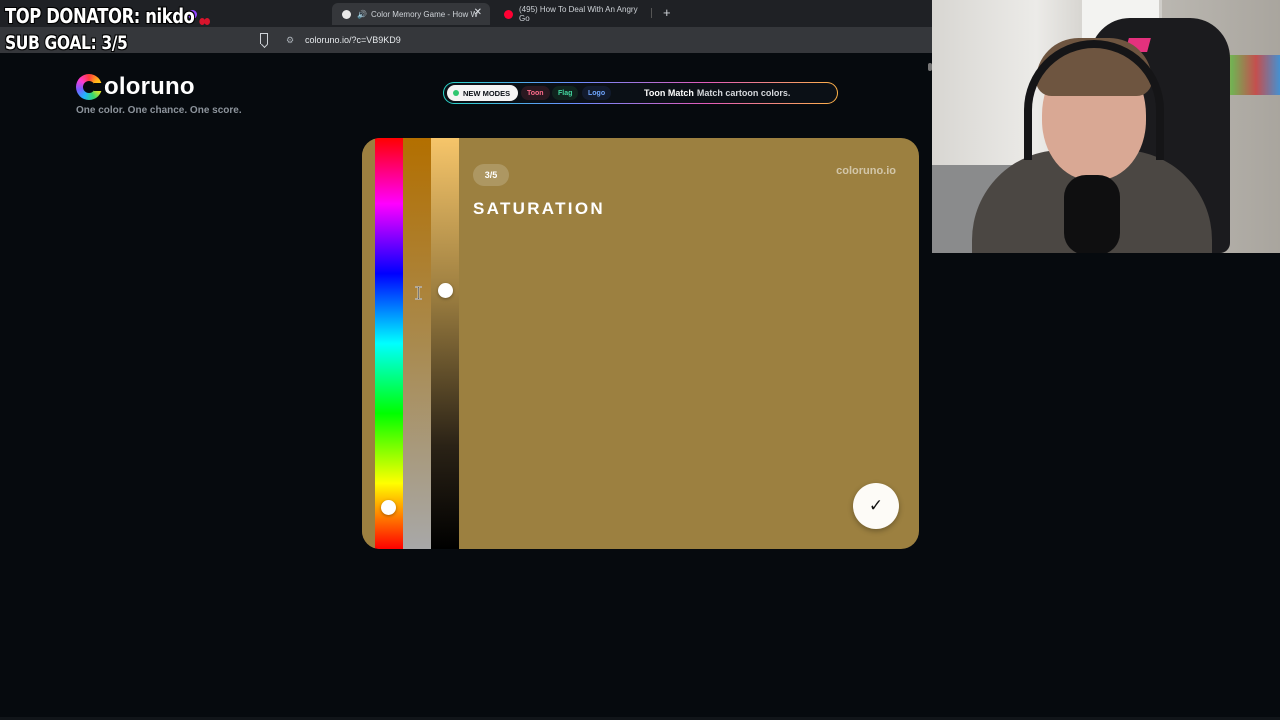 The height and width of the screenshot is (720, 1280). What do you see at coordinates (578, 14) in the screenshot?
I see `tab-title: (495) How To Deal With An Angry Go` at bounding box center [578, 14].